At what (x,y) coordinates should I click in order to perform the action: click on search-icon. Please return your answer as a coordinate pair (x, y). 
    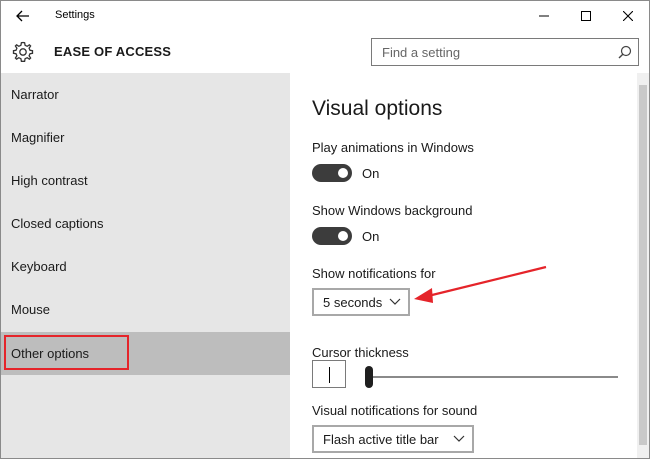
    Looking at the image, I should click on (625, 52).